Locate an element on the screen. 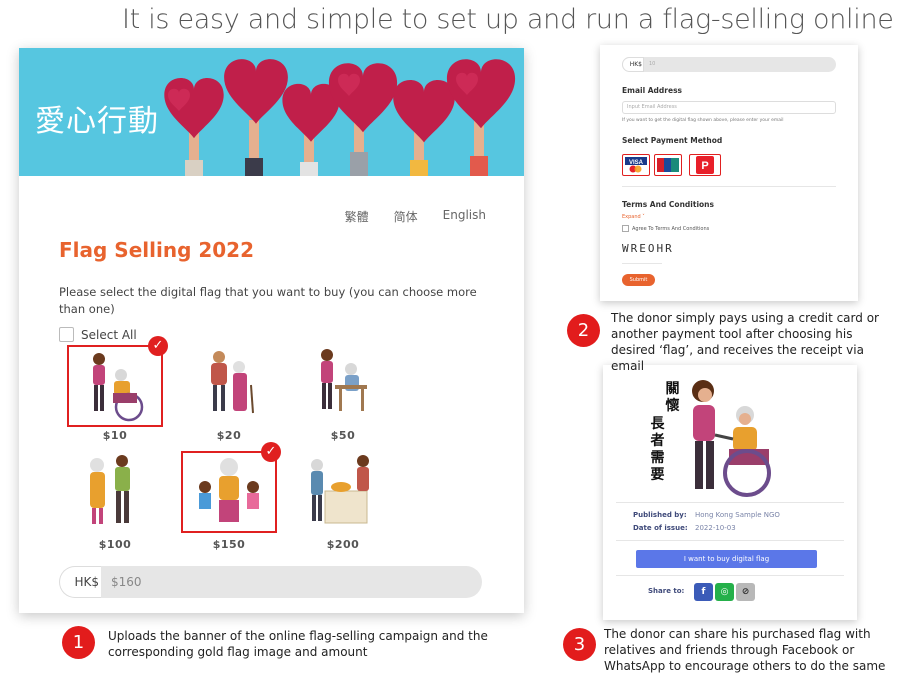  unionpay-option is located at coordinates (668, 165).